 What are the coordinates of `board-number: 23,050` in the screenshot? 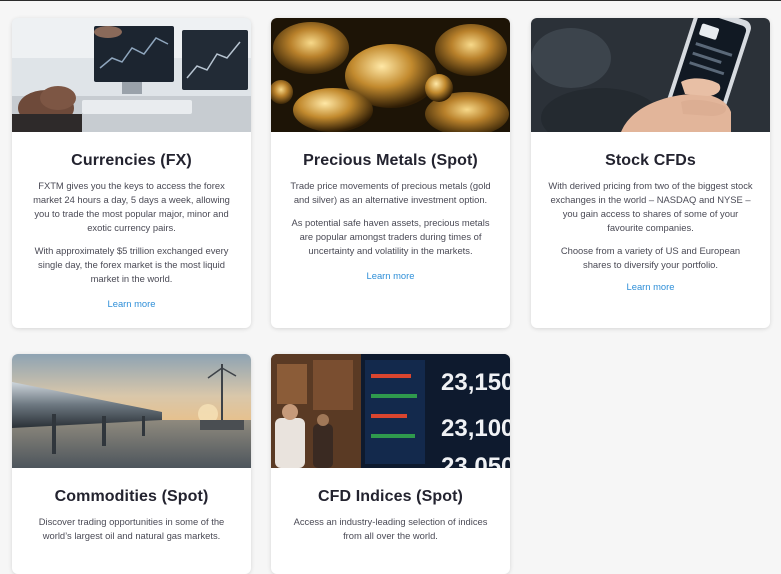 It's located at (475, 460).